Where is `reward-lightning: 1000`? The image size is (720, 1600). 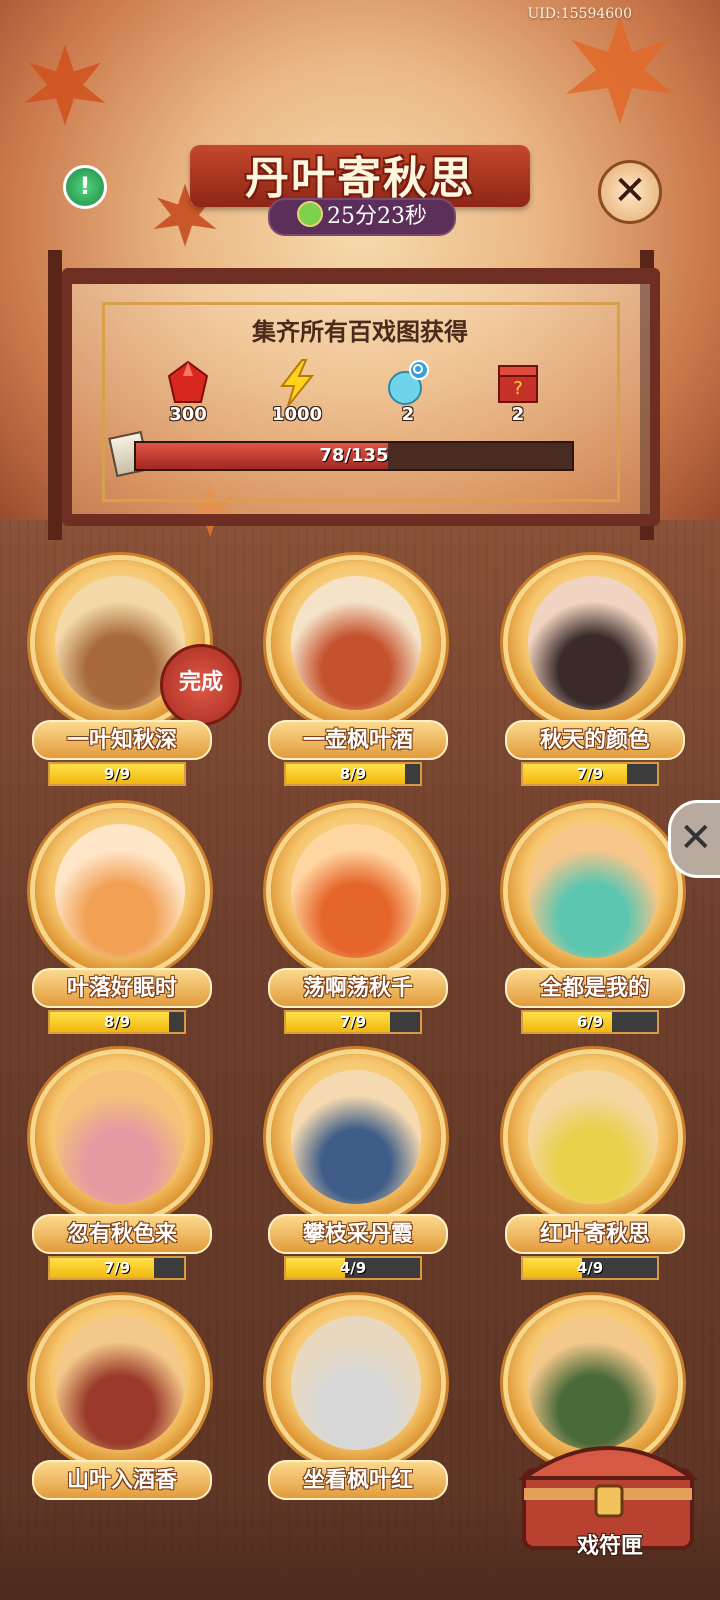
reward-lightning: 1000 is located at coordinates (297, 393).